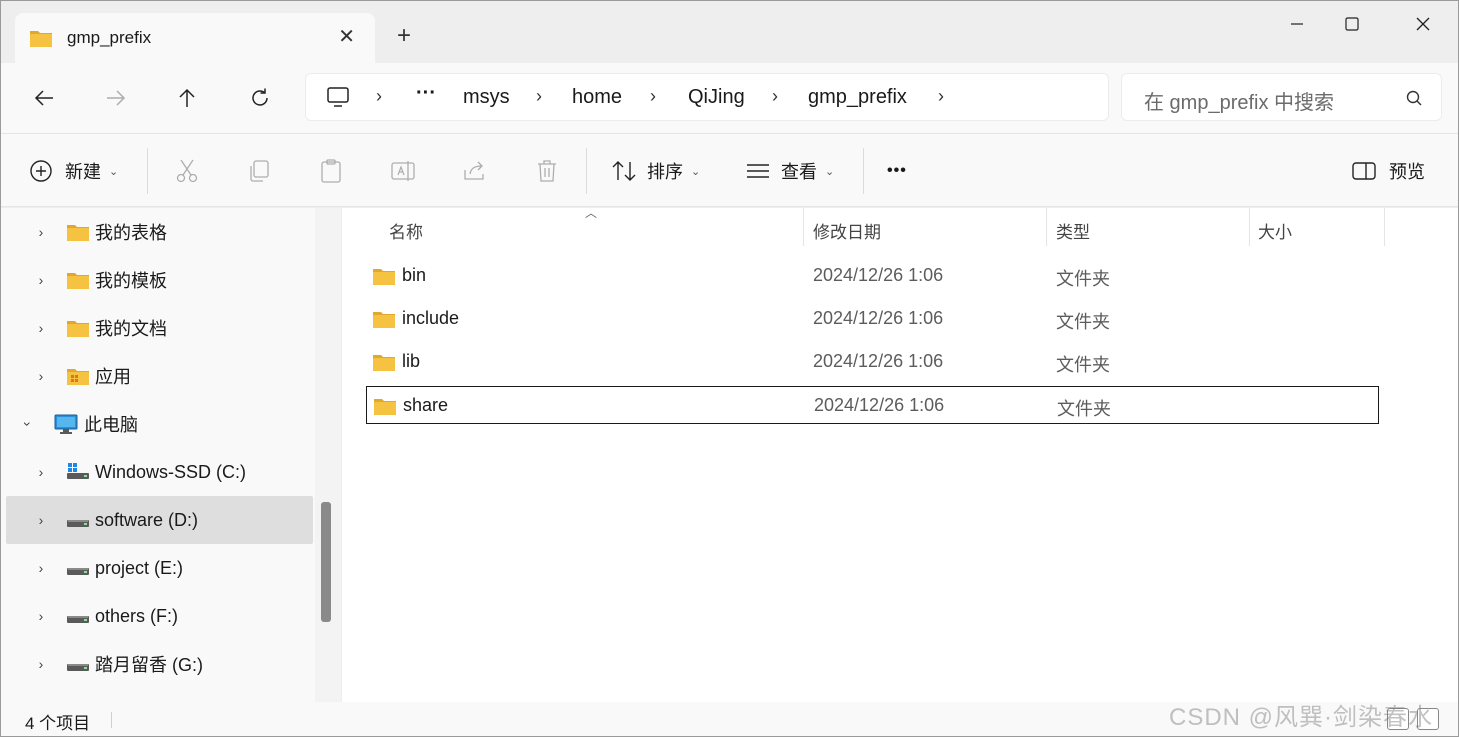 The height and width of the screenshot is (737, 1459). I want to click on new-tab-button: +, so click(404, 36).